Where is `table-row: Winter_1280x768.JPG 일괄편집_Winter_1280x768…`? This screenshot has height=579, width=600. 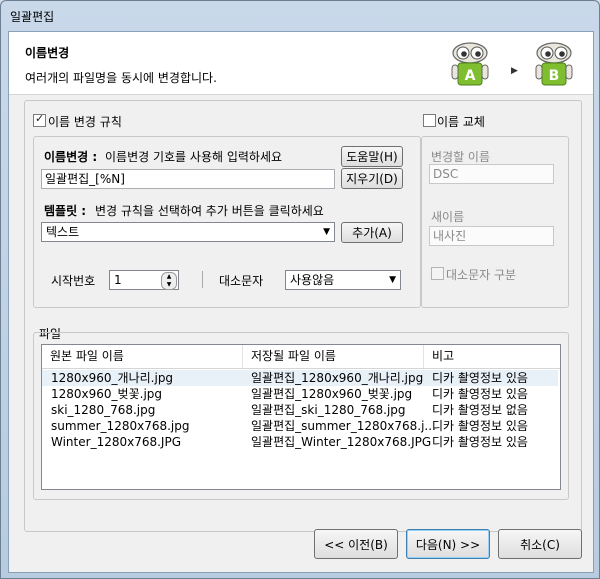
table-row: Winter_1280x768.JPG 일괄편집_Winter_1280x768… is located at coordinates (300, 442).